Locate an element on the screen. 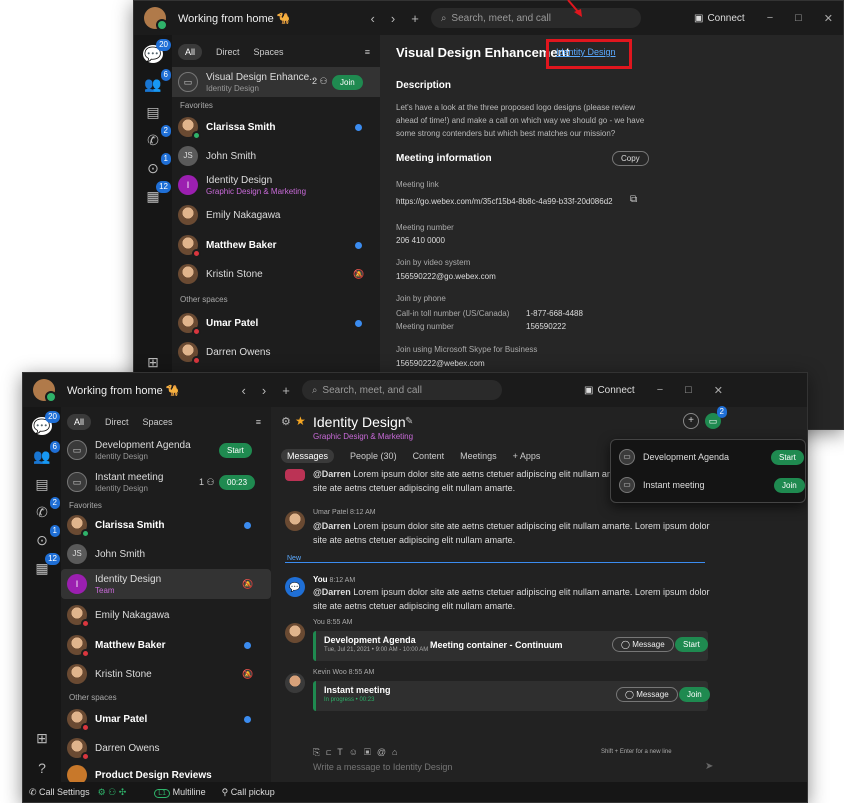  popup-start-button: Start is located at coordinates (787, 457).